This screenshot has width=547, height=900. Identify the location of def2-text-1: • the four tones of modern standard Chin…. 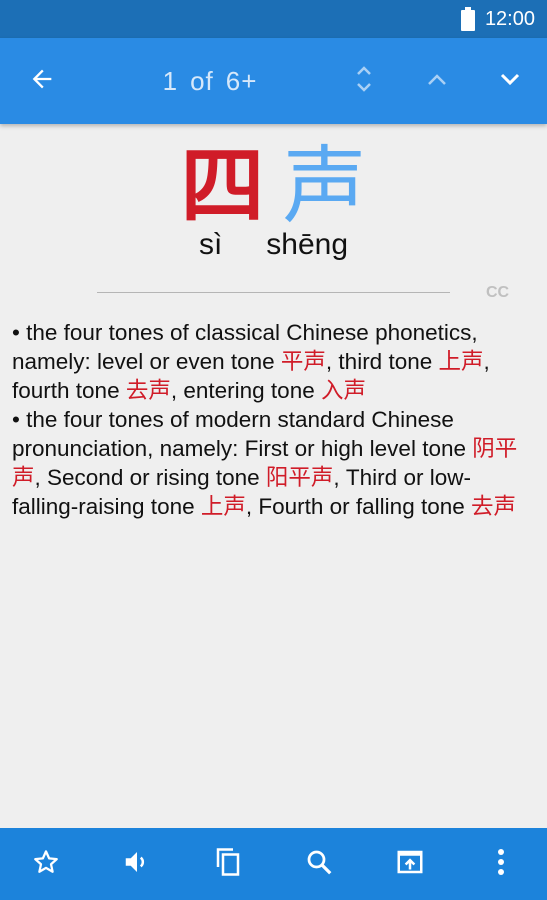
(242, 434).